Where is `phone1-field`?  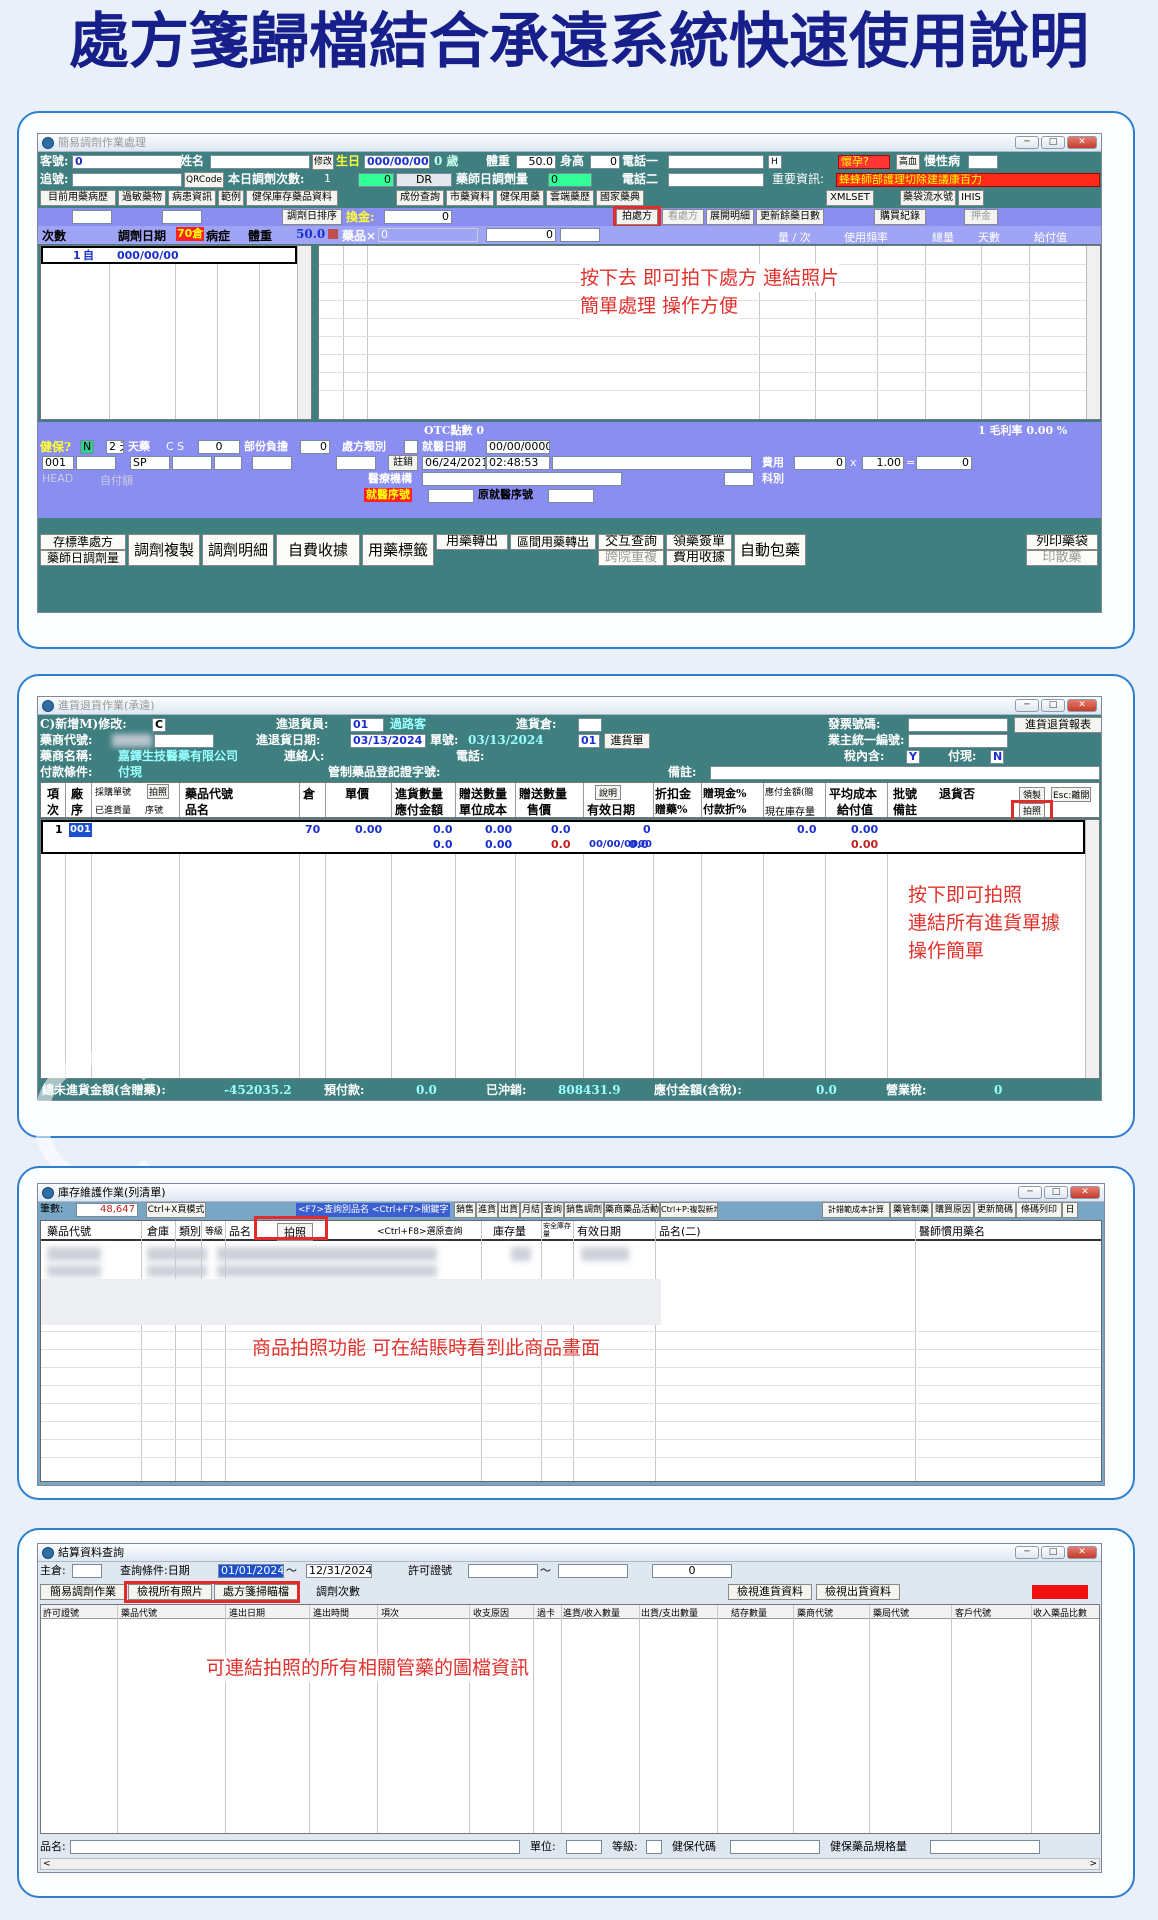 phone1-field is located at coordinates (716, 162).